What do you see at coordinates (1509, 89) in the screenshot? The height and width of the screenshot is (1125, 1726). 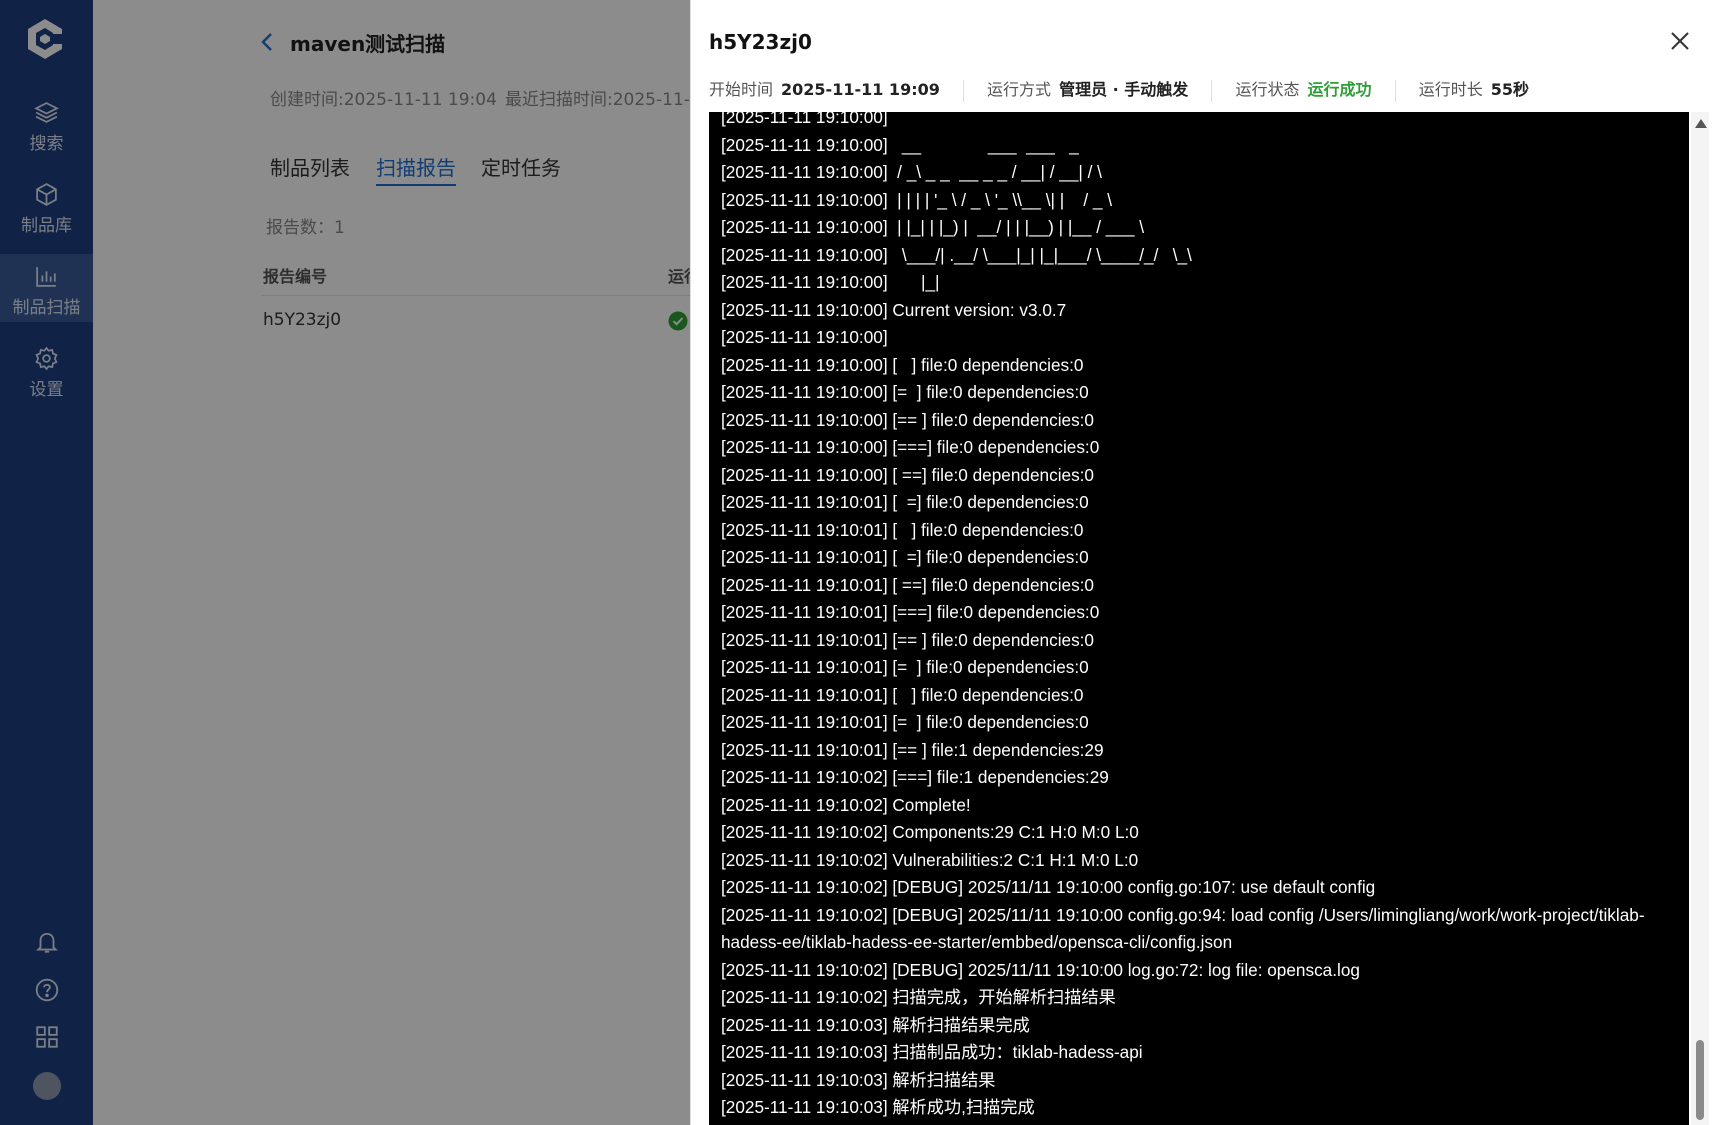 I see `duration-value: 55秒` at bounding box center [1509, 89].